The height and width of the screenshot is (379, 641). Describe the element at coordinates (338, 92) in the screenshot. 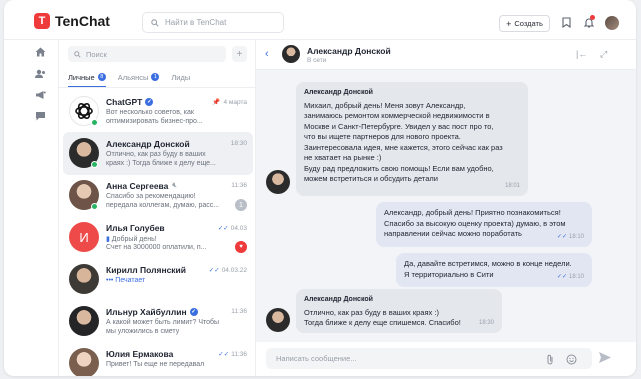

I see `message-author: Александр Донской` at that location.